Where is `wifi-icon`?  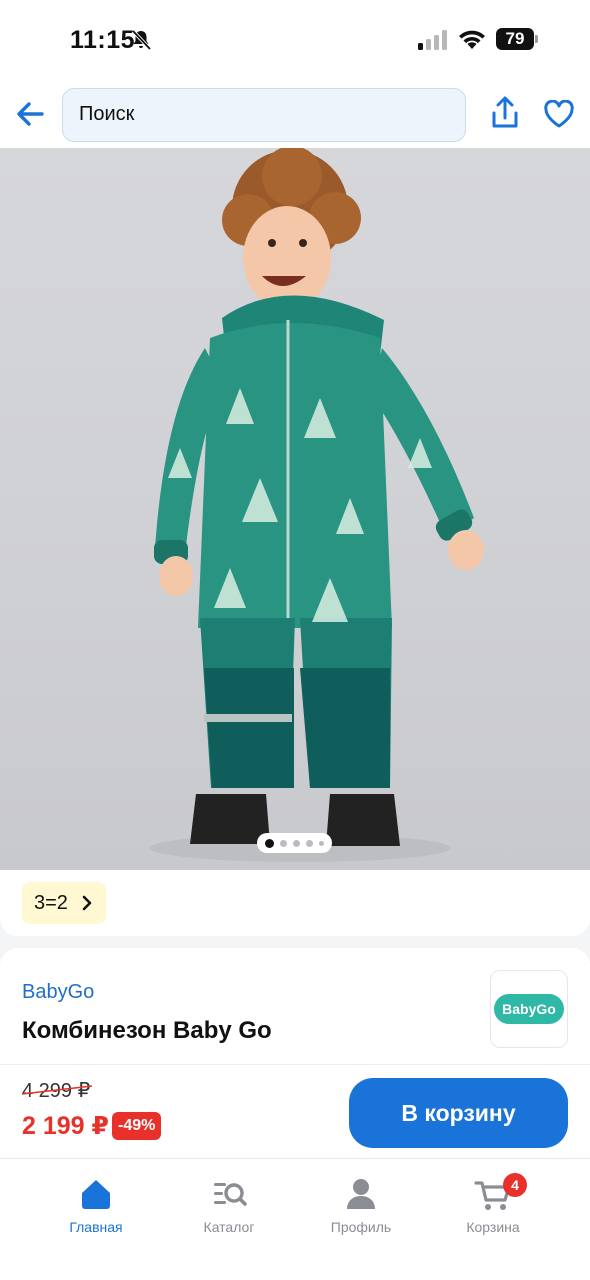
wifi-icon is located at coordinates (472, 39).